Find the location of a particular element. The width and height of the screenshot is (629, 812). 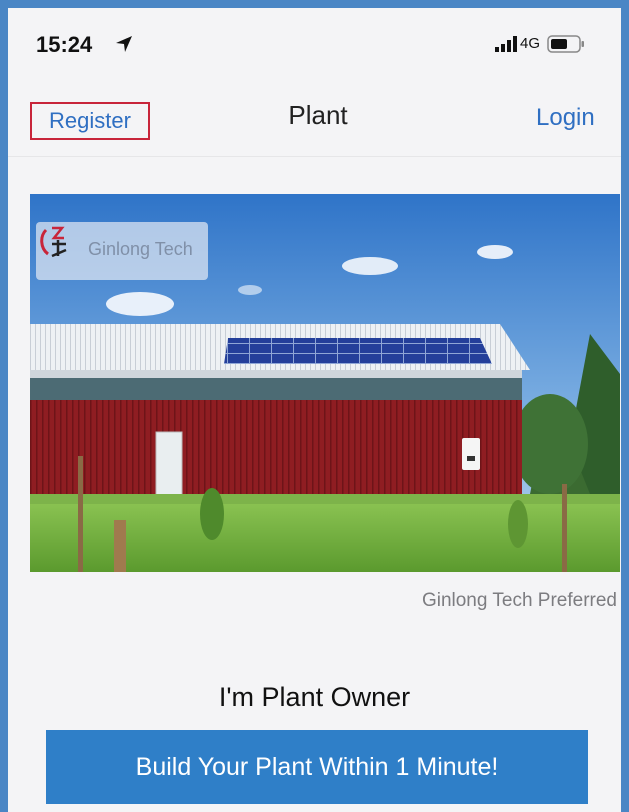

brand-badge: Ginlong Tech is located at coordinates (122, 251).